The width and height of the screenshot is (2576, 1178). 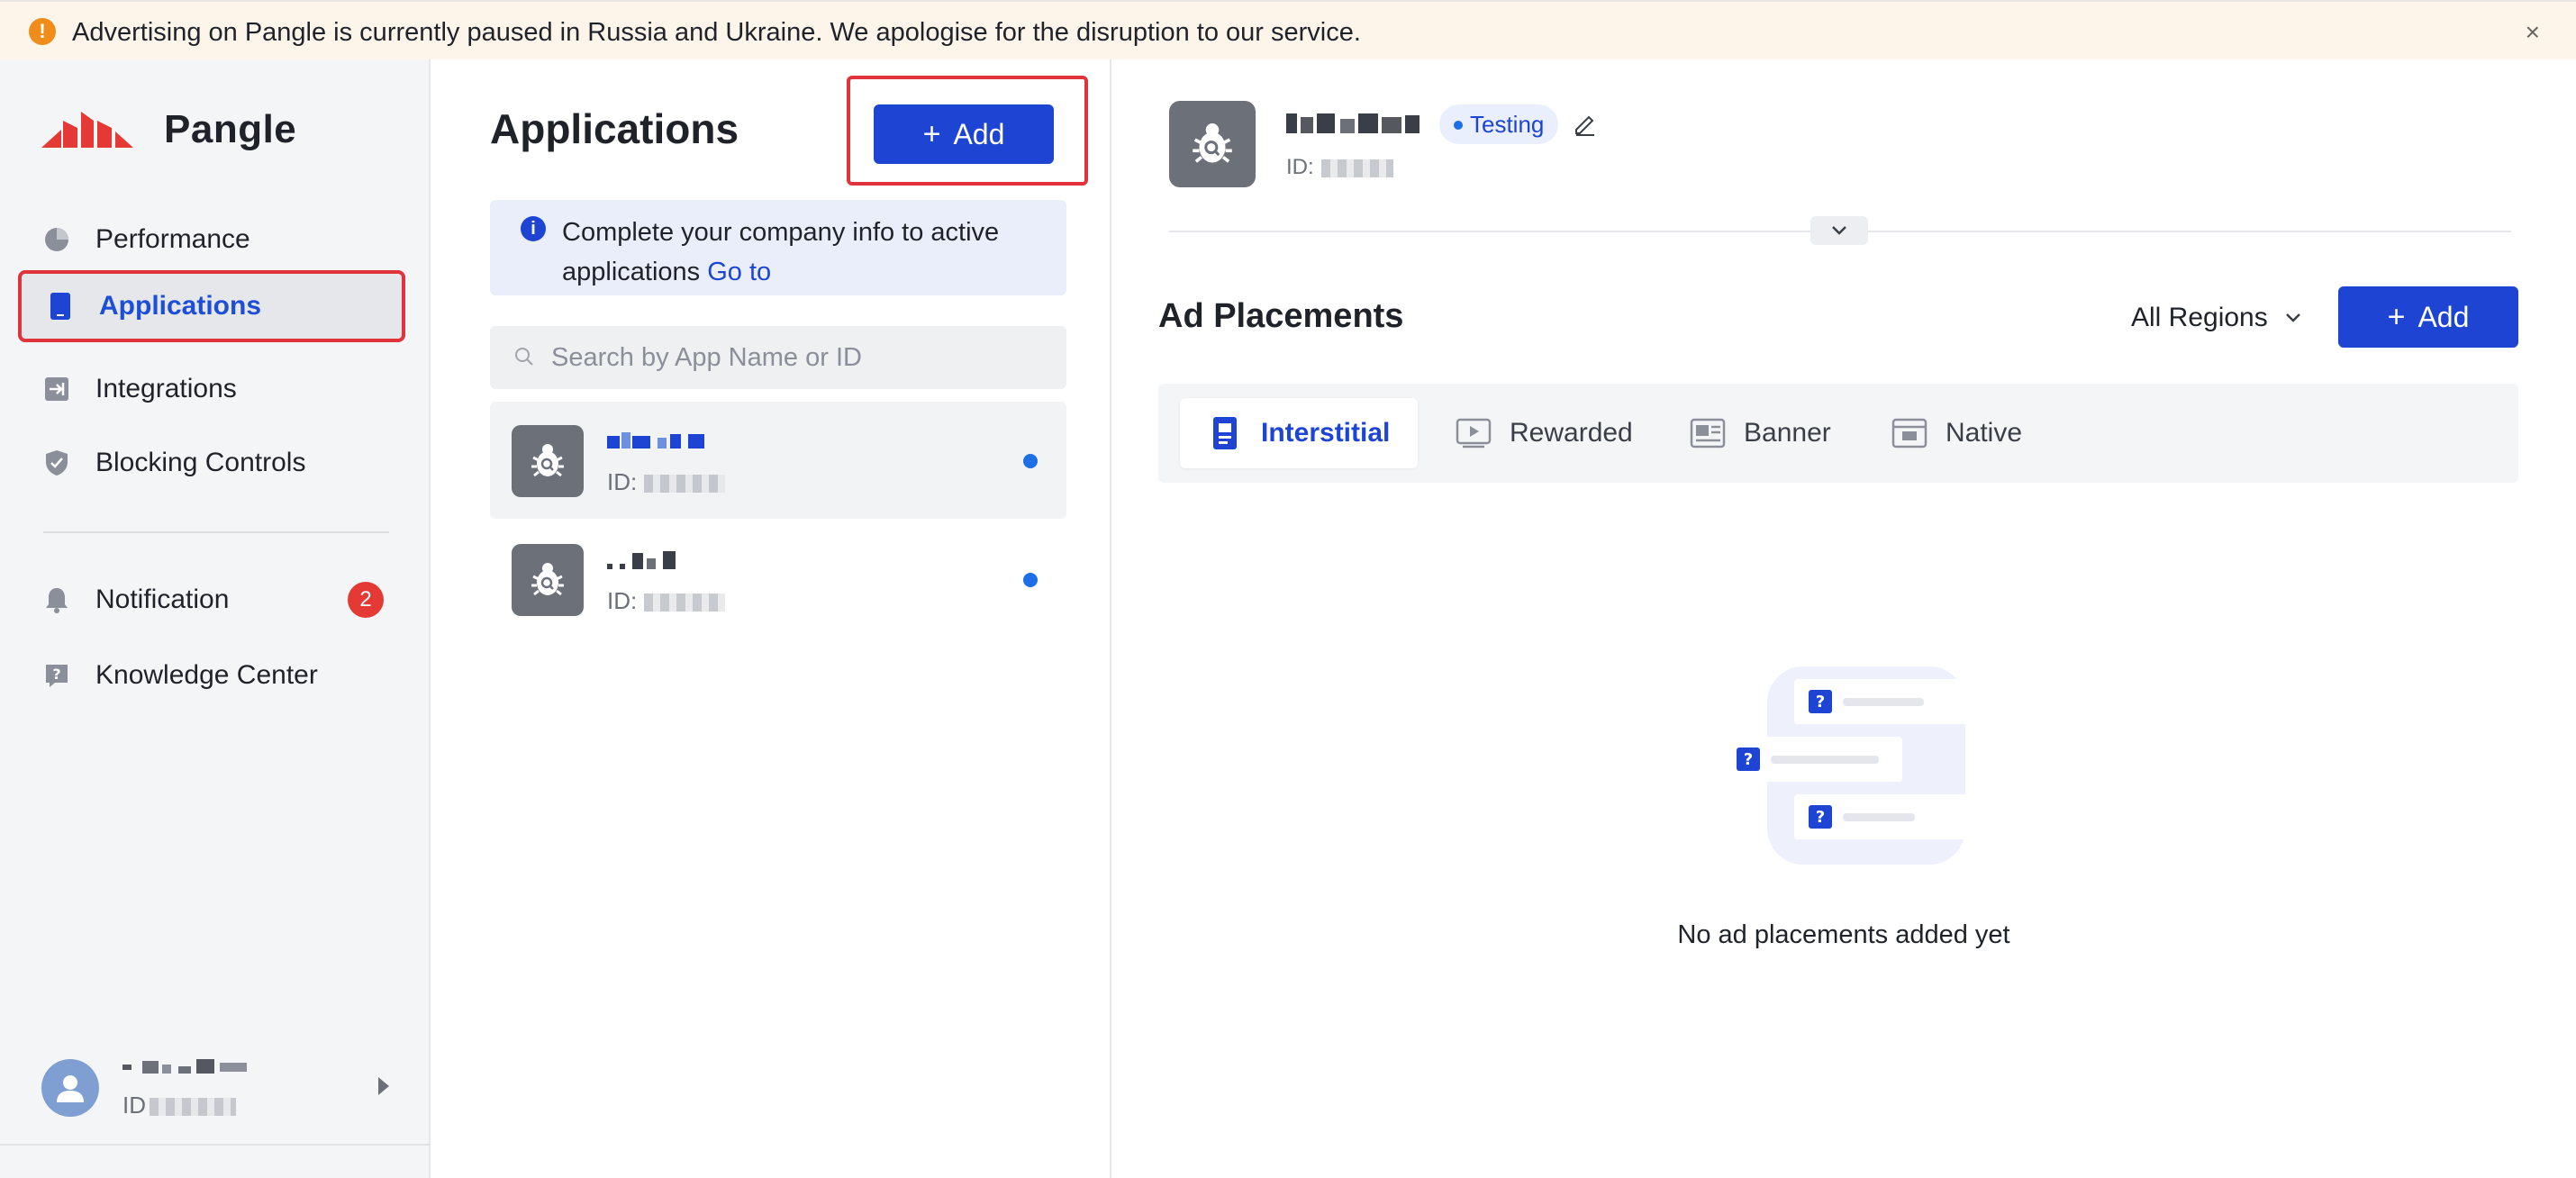 I want to click on user-name, so click(x=184, y=1066).